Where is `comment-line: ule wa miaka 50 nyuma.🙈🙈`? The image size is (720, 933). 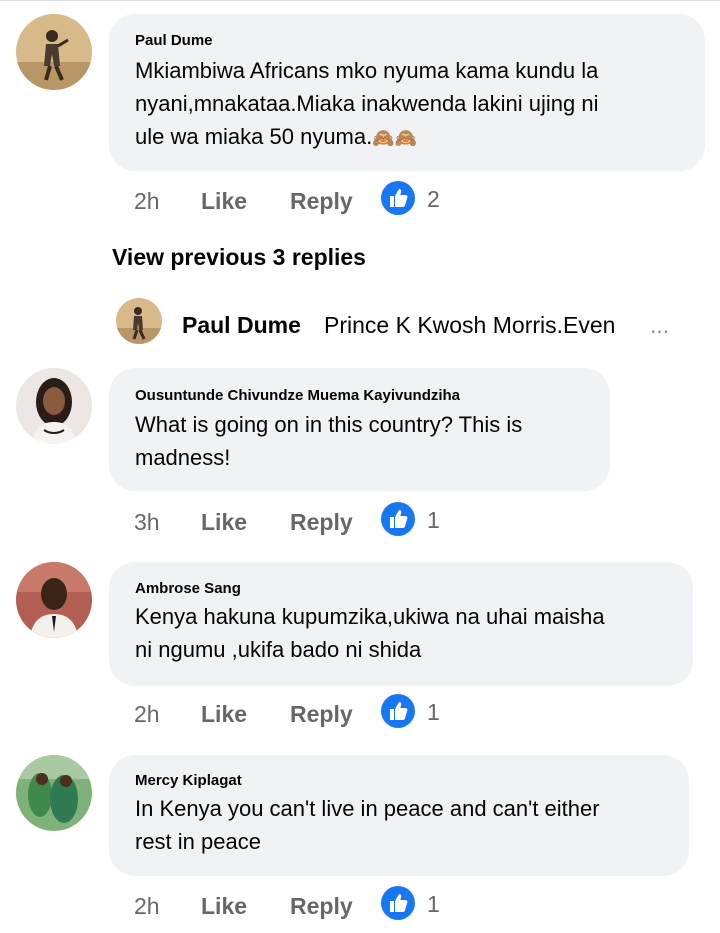
comment-line: ule wa miaka 50 nyuma.🙈🙈 is located at coordinates (367, 137).